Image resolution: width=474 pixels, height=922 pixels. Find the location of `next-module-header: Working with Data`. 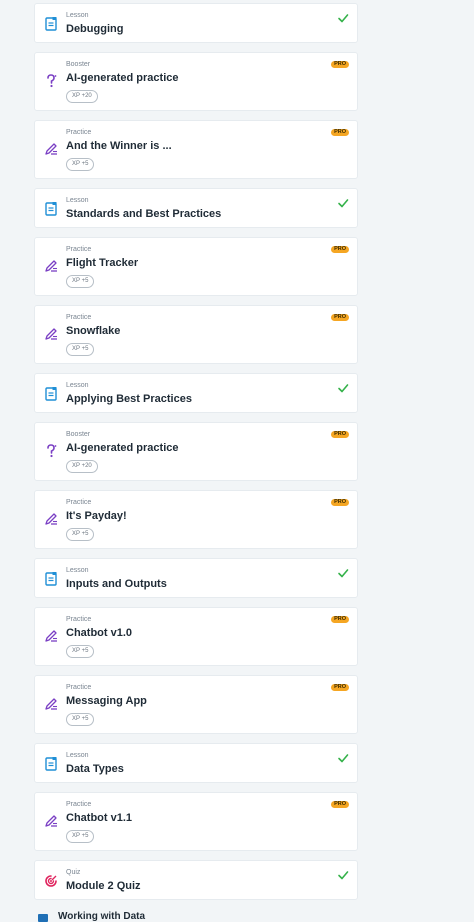

next-module-header: Working with Data is located at coordinates (134, 917).